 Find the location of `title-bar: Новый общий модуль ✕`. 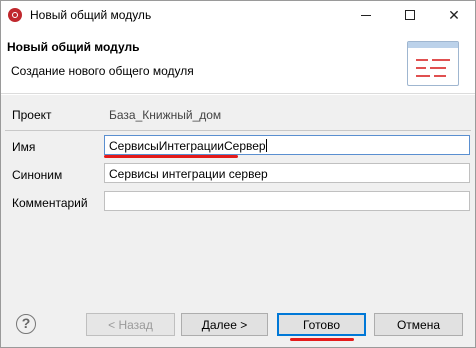

title-bar: Новый общий модуль ✕ is located at coordinates (238, 15).